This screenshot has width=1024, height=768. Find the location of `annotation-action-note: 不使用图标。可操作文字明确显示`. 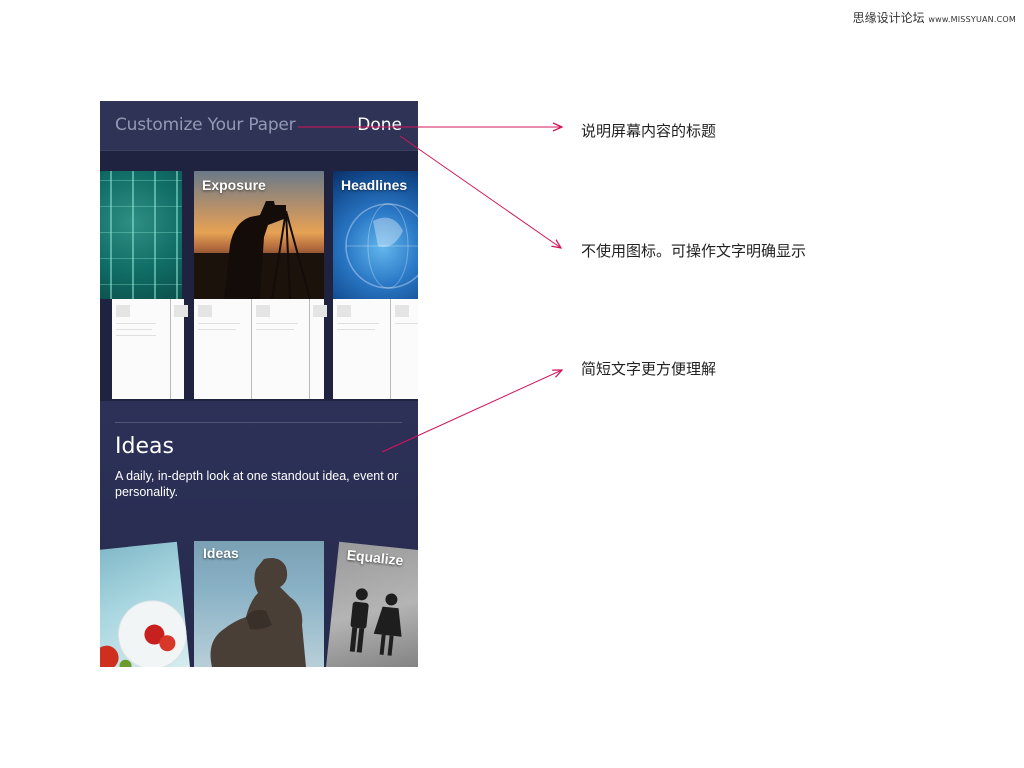

annotation-action-note: 不使用图标。可操作文字明确显示 is located at coordinates (694, 251).